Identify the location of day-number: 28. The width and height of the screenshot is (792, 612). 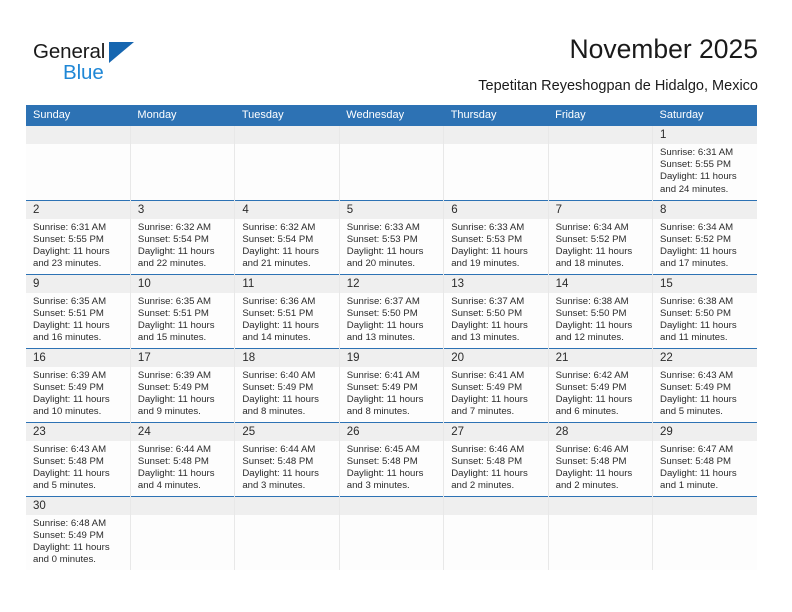
(600, 431).